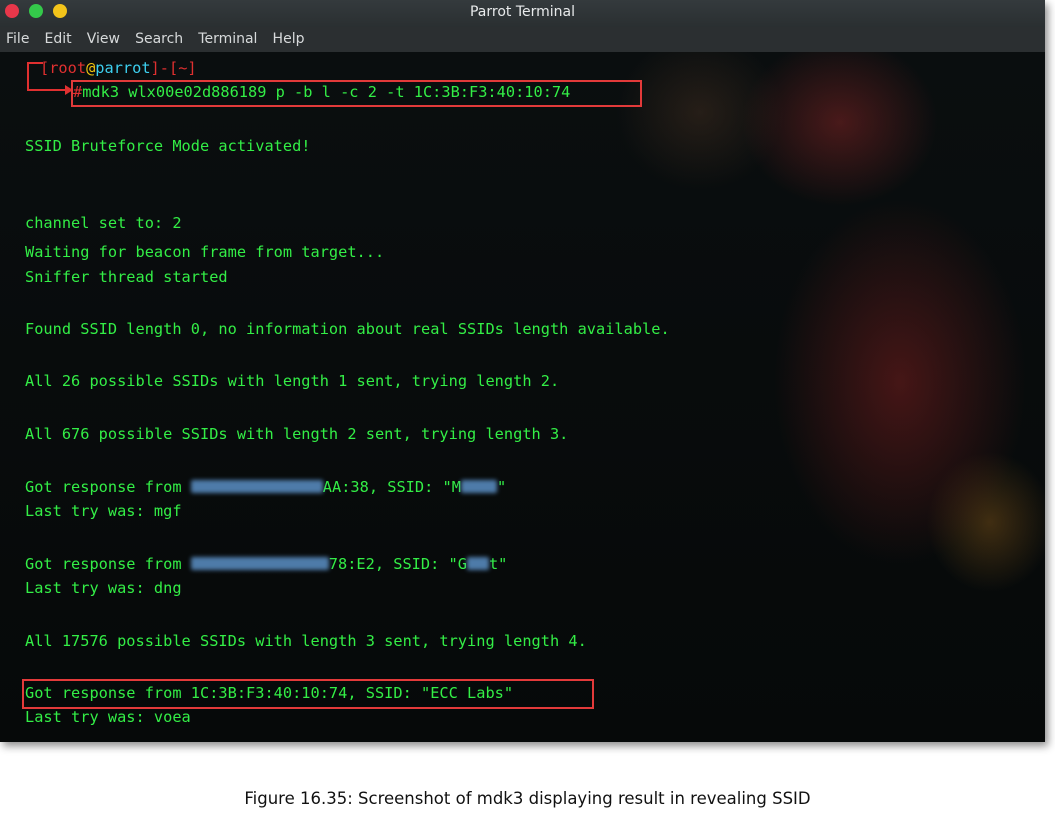 The width and height of the screenshot is (1055, 821). Describe the element at coordinates (289, 39) in the screenshot. I see `menu-help: Help` at that location.